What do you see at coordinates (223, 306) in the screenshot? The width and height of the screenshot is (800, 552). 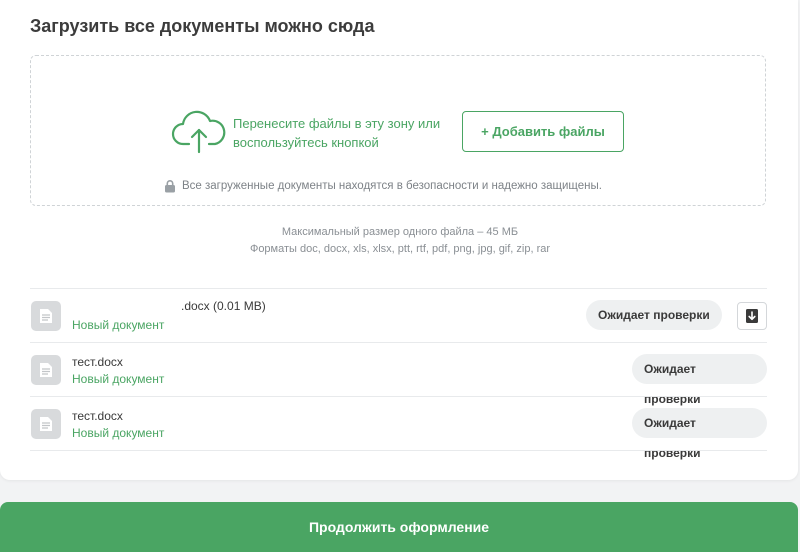 I see `file-name: .docx (0.01 MB)` at bounding box center [223, 306].